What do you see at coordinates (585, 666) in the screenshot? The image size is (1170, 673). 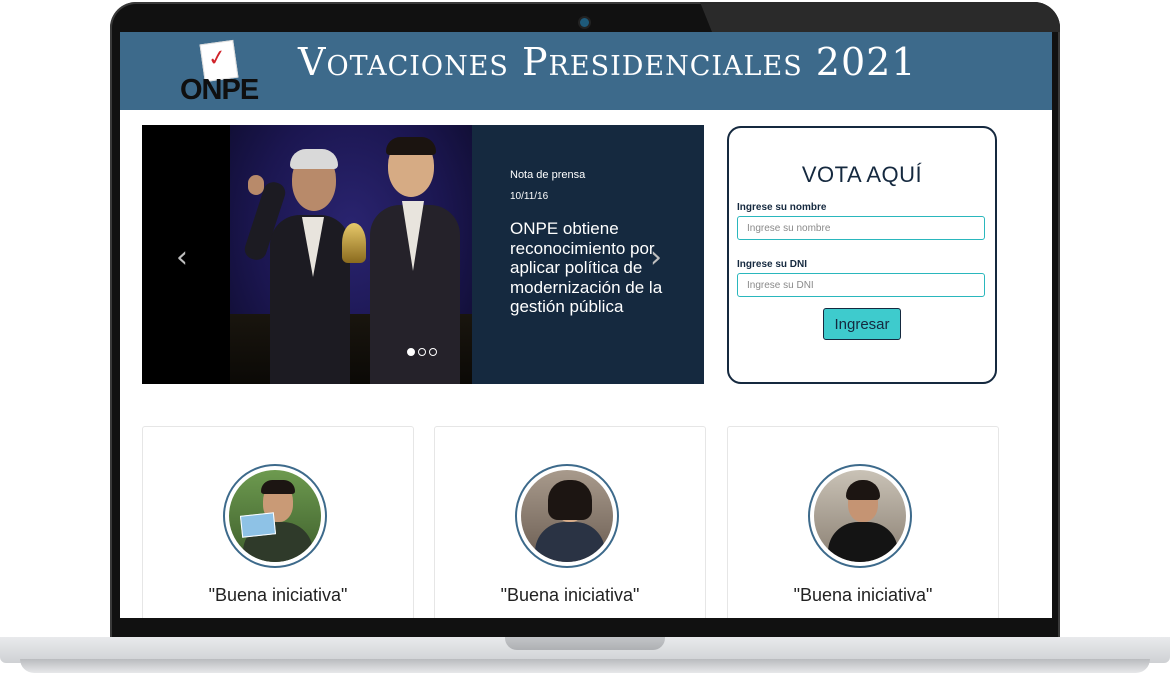 I see `laptop-base-bottom` at bounding box center [585, 666].